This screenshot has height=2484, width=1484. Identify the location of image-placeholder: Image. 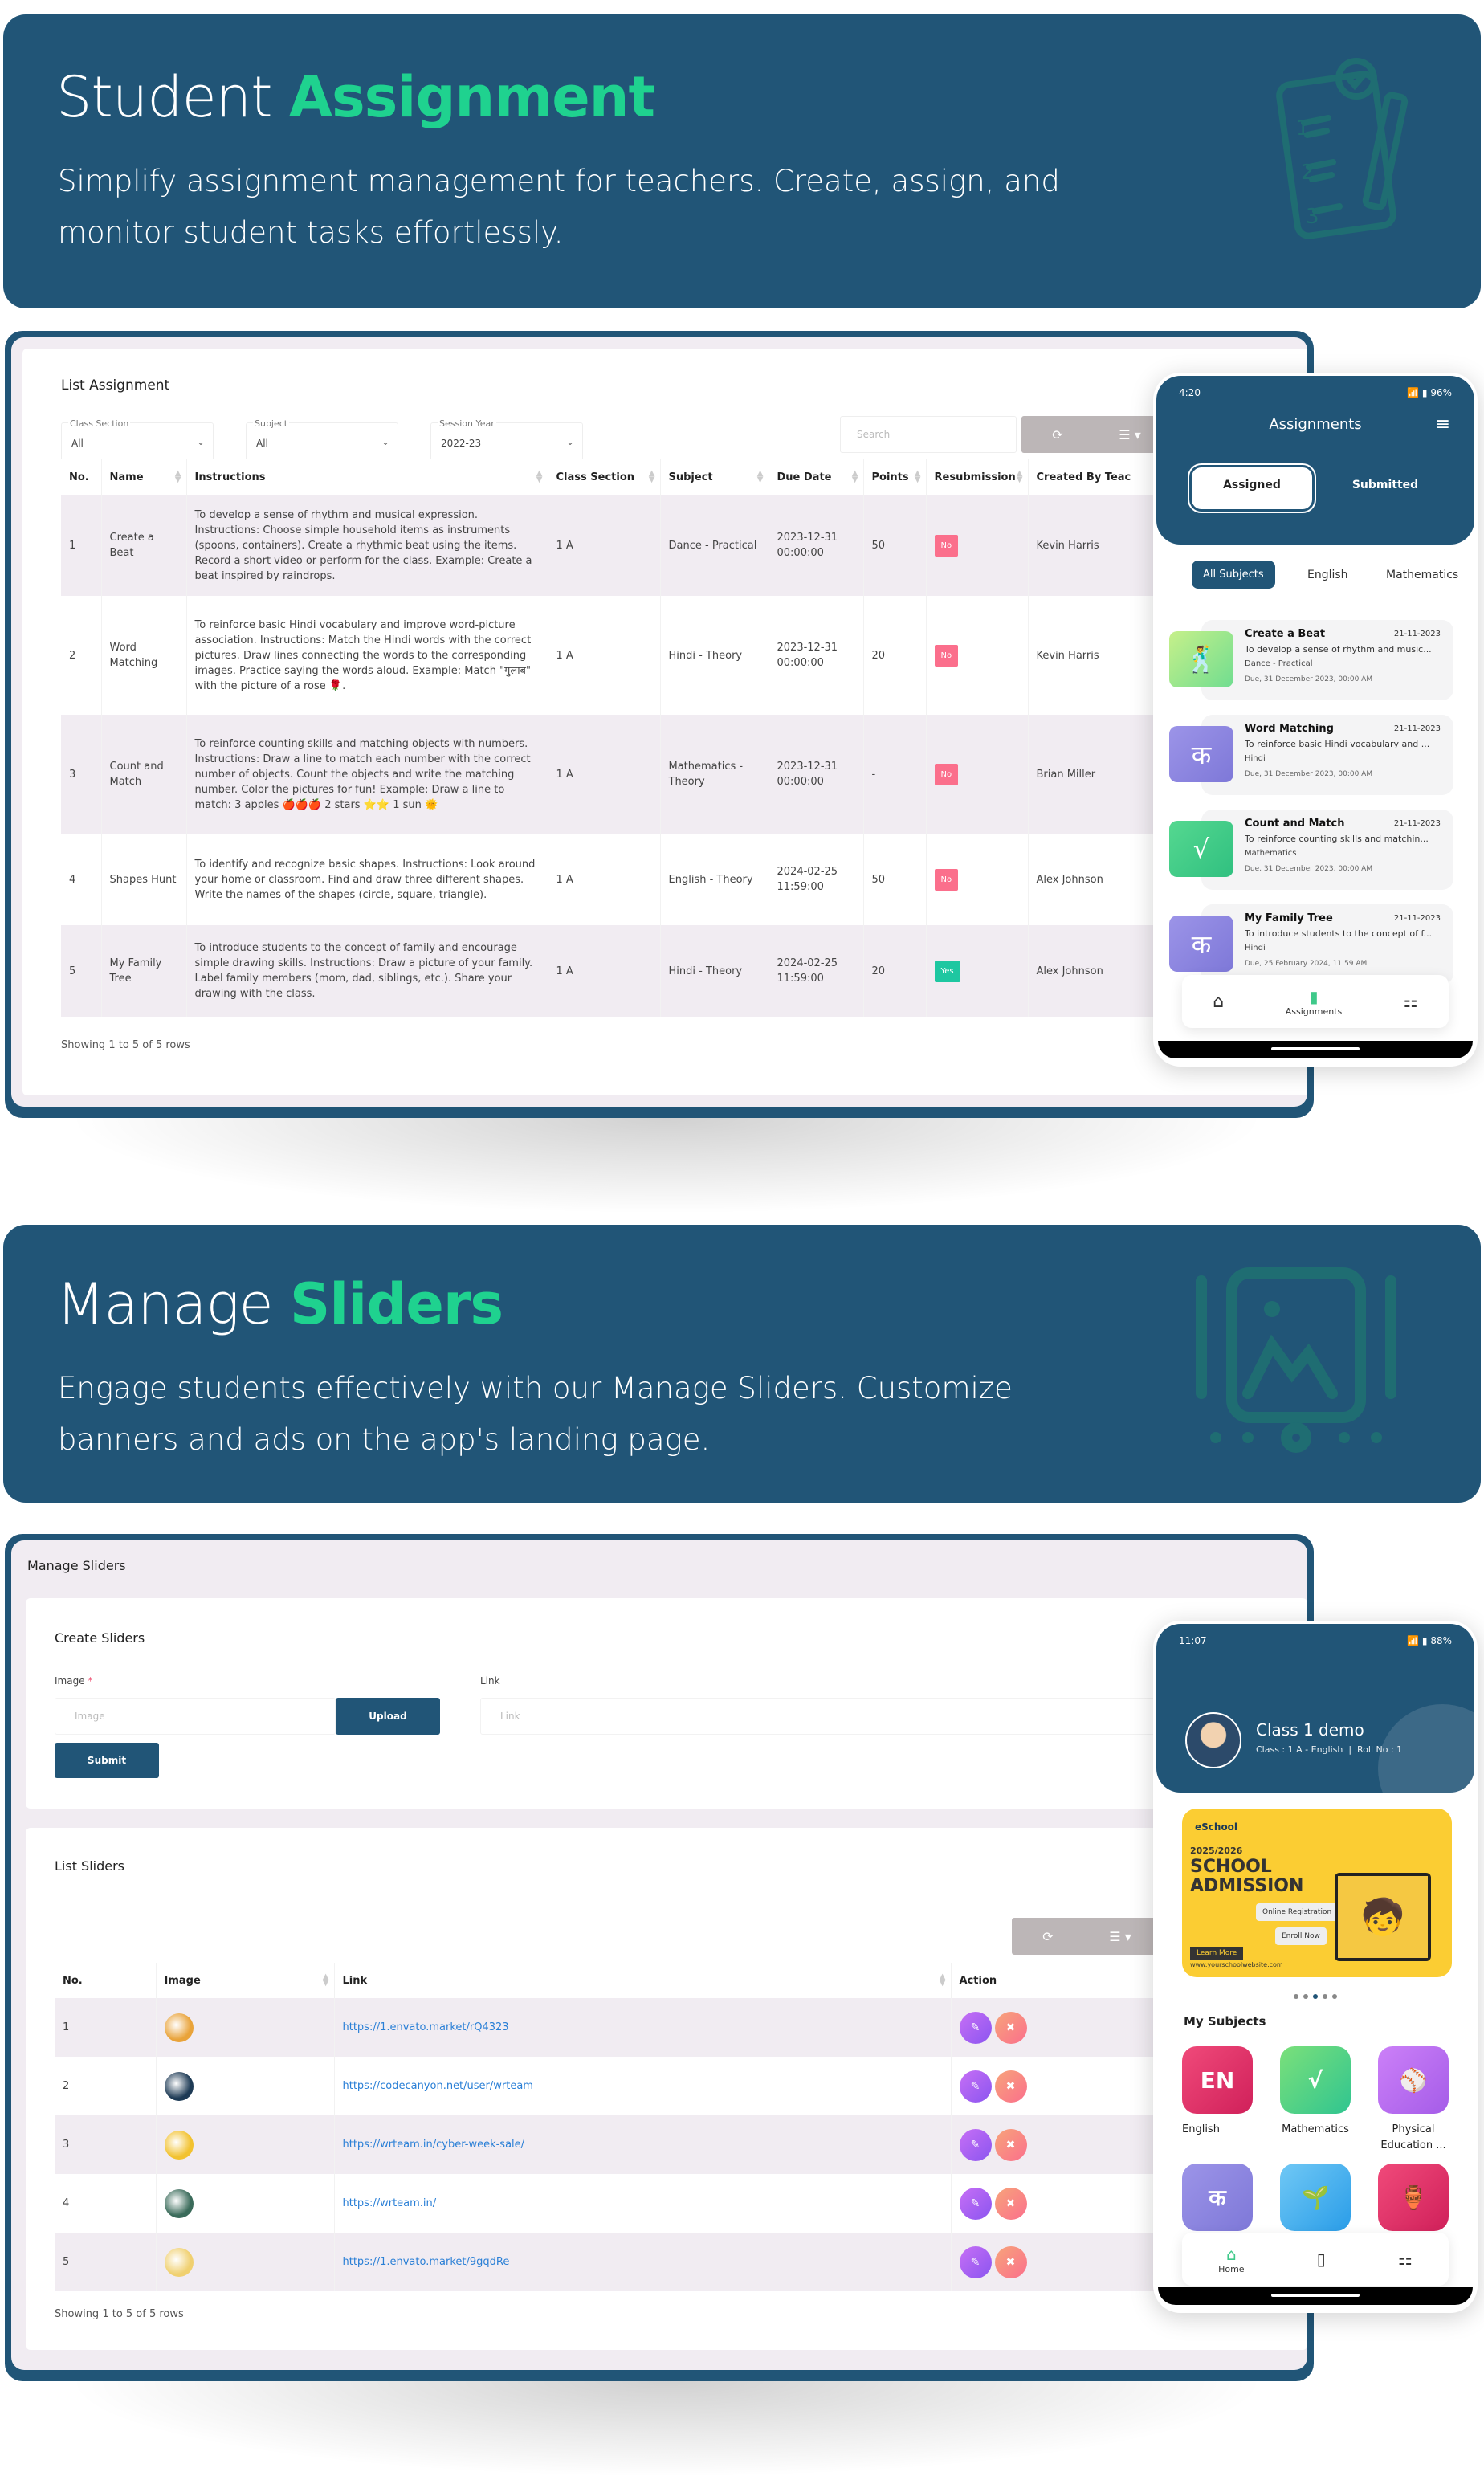
(90, 1717).